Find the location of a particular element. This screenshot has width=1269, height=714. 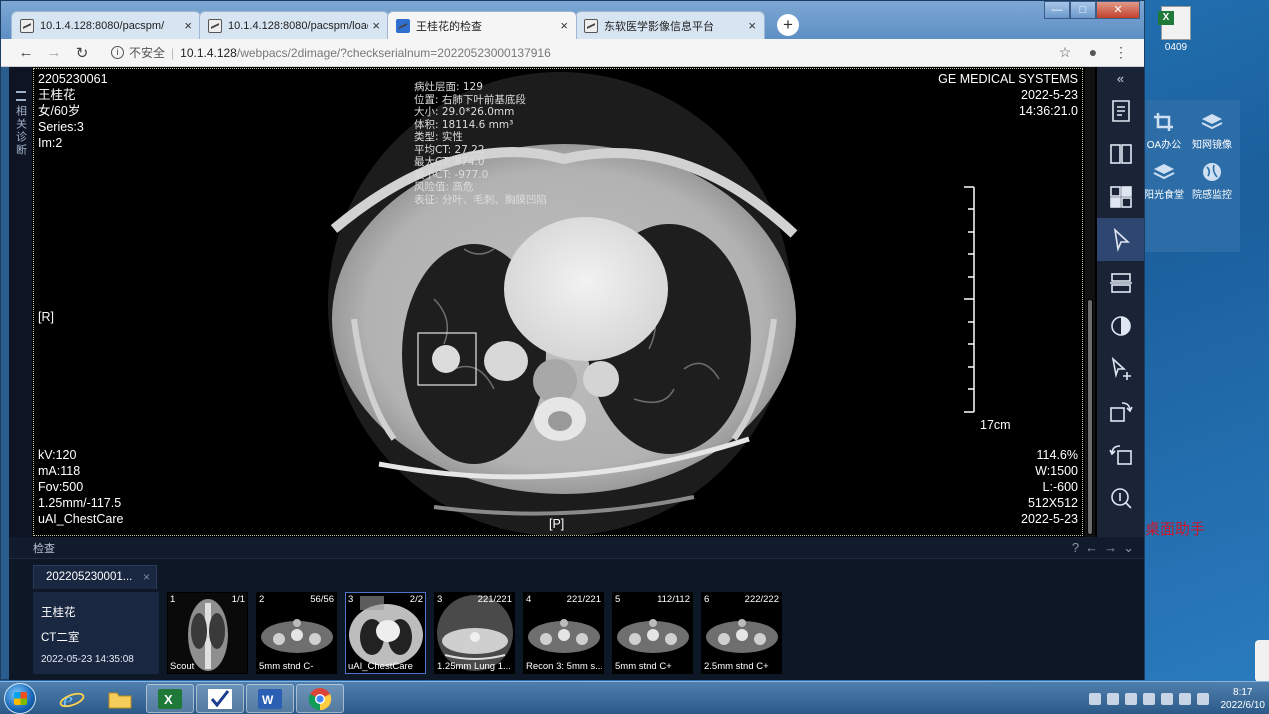

previous-arrow-icon: ← is located at coordinates (1091, 548).